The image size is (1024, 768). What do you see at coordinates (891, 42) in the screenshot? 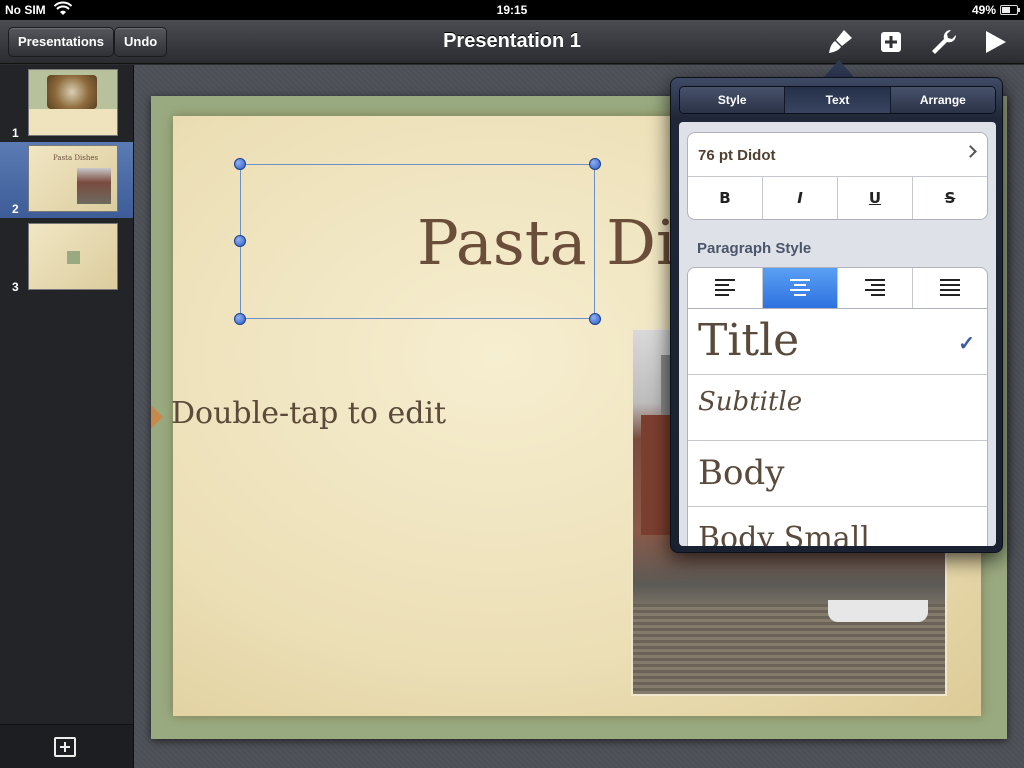
I see `insert-icon` at bounding box center [891, 42].